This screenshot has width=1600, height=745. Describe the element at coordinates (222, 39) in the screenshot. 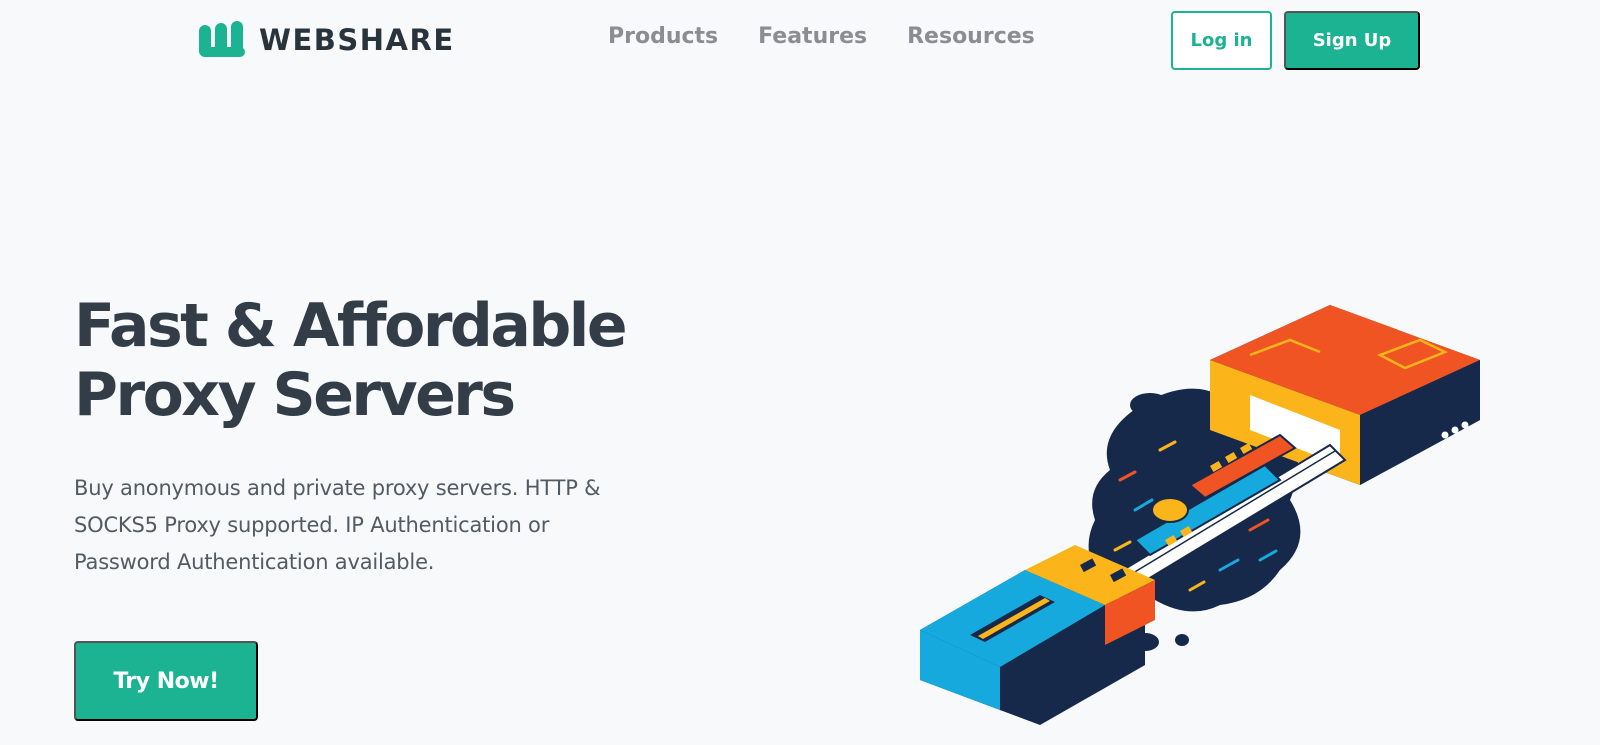

I see `webshare-logo-icon` at that location.